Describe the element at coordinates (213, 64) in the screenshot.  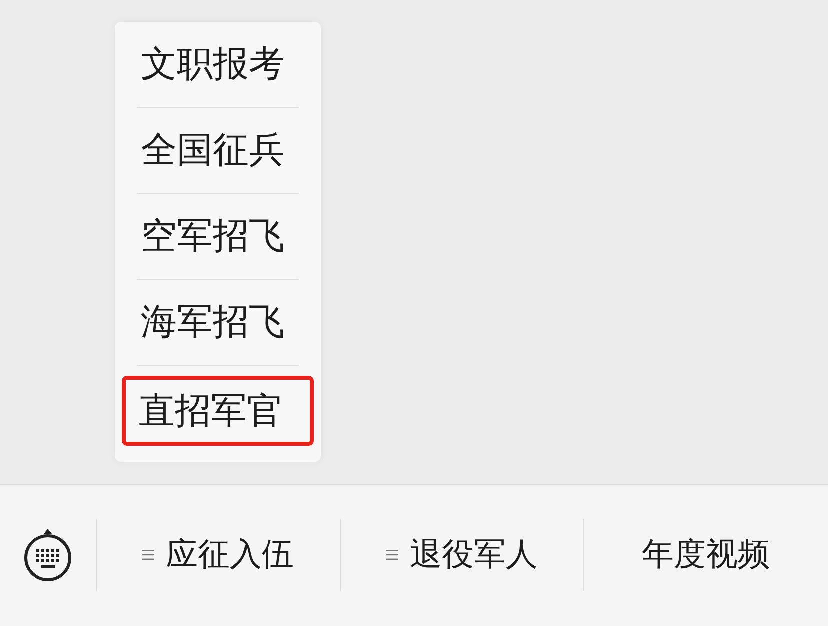
I see `menu-item: 文职报考` at that location.